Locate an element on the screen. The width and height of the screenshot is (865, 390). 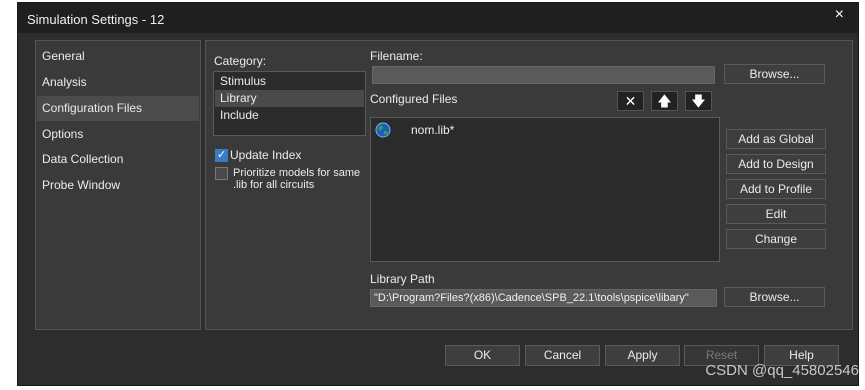
nav-item-probe-window: Probe Window is located at coordinates (118, 185).